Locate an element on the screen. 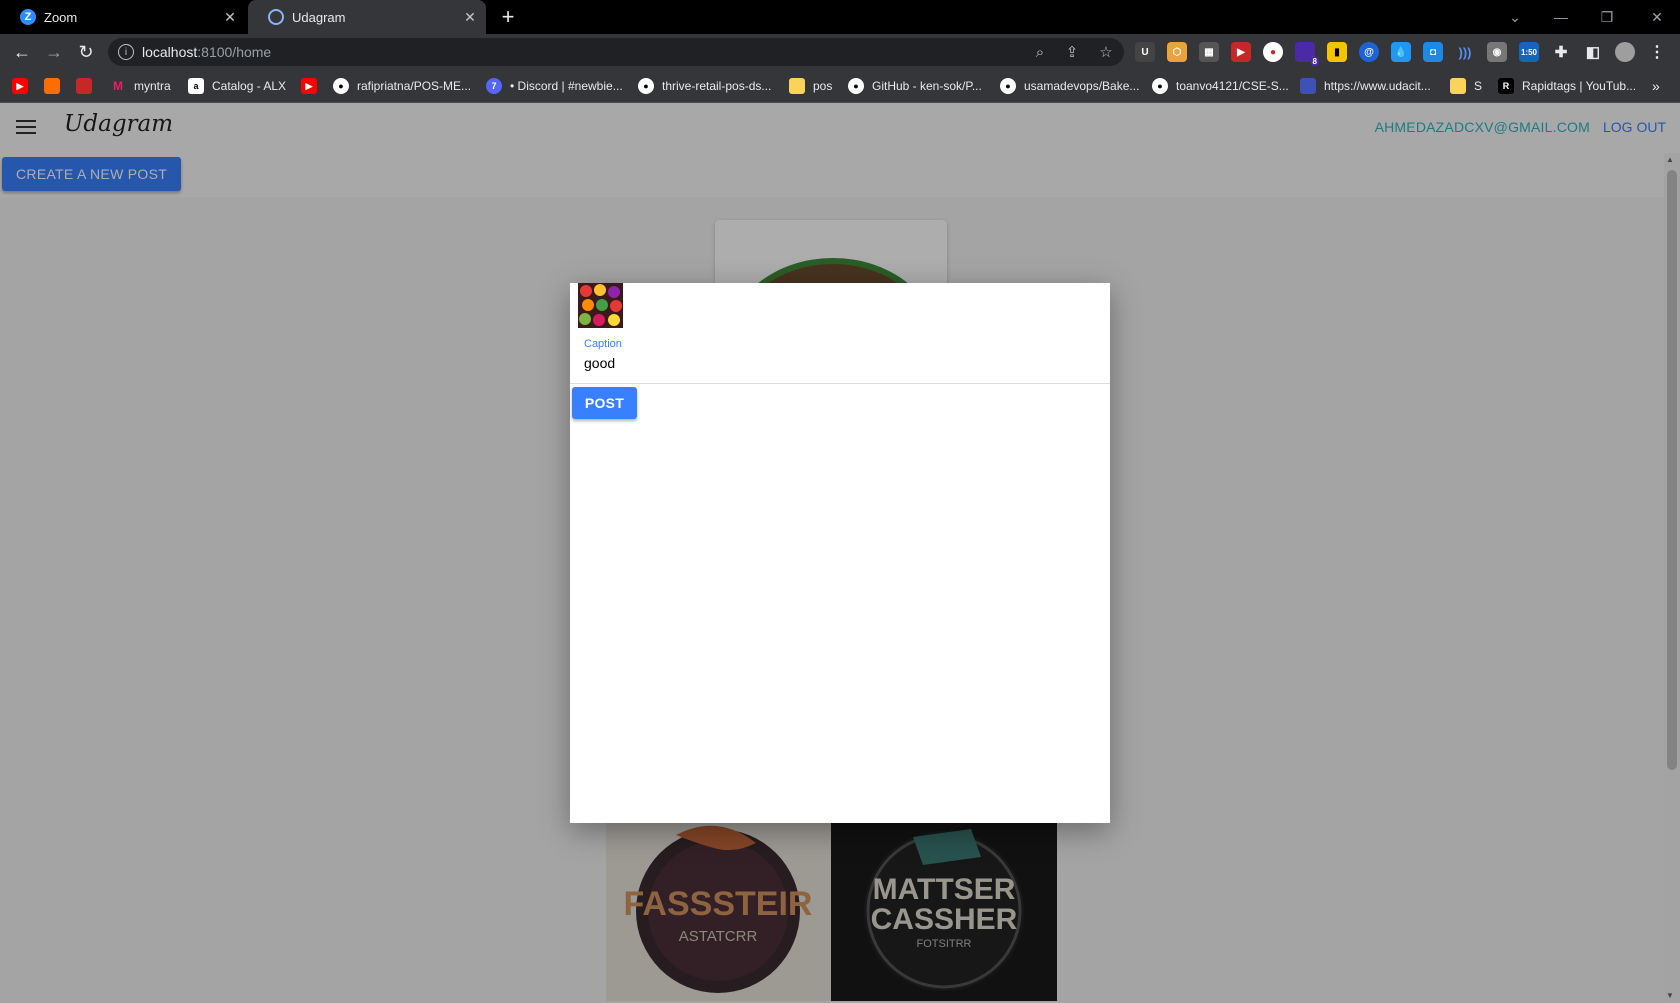  caption-input is located at coordinates (834, 363).